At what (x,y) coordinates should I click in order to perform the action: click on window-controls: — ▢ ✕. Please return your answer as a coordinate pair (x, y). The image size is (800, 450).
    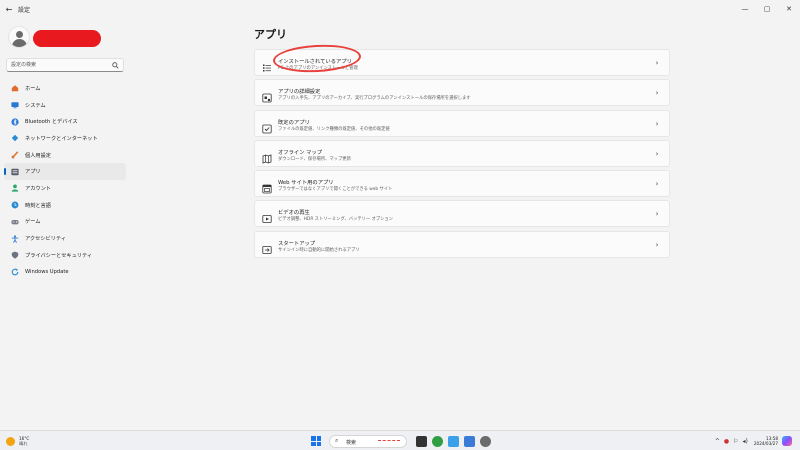
    Looking at the image, I should click on (767, 9).